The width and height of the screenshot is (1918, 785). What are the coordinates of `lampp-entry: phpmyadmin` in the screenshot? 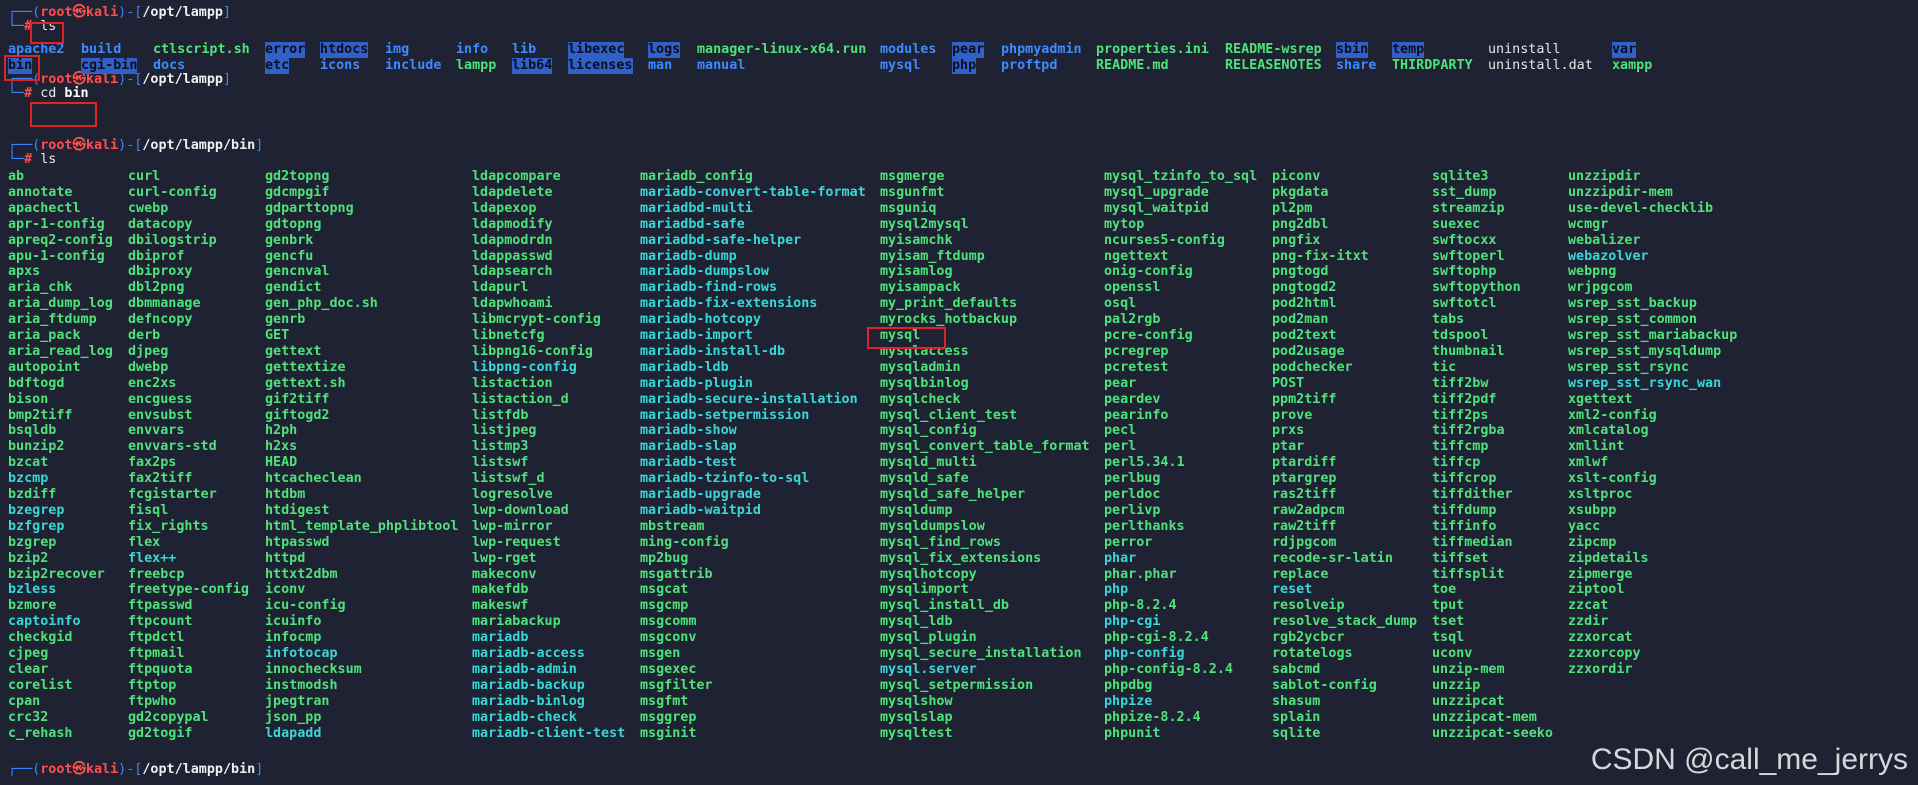 It's located at (1041, 50).